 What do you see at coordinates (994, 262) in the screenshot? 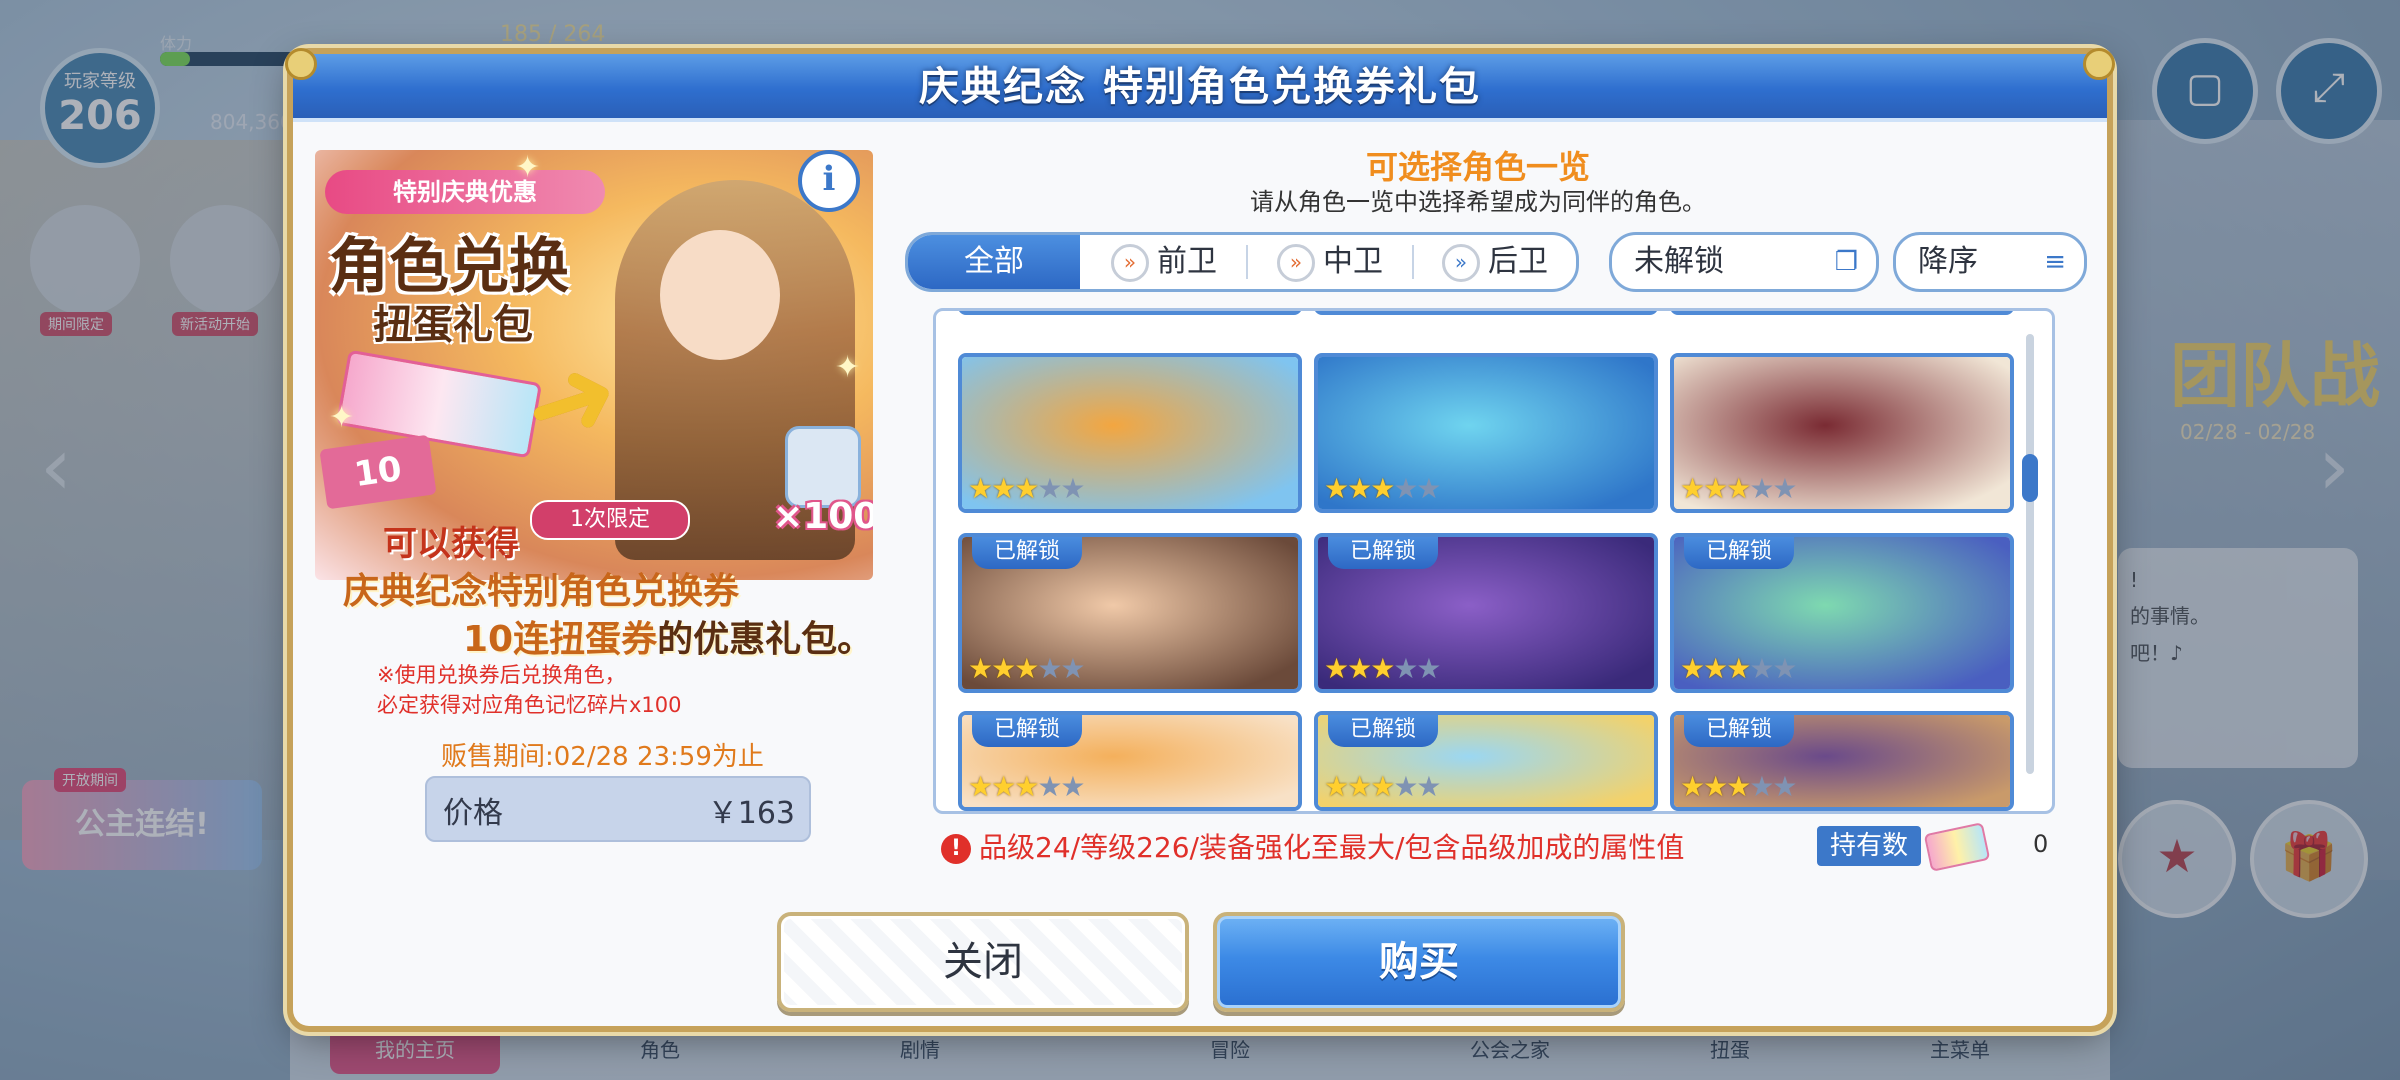
I see `filter-all-button: 全部` at bounding box center [994, 262].